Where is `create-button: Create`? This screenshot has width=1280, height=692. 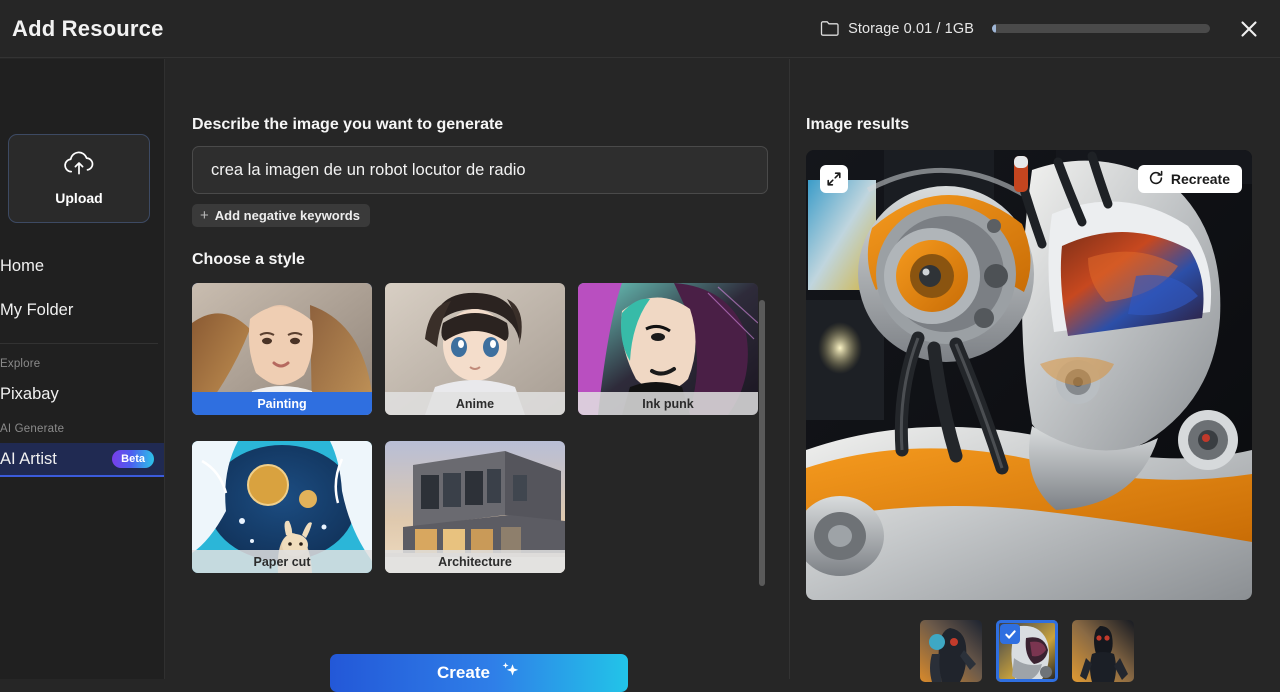
create-button: Create is located at coordinates (479, 673).